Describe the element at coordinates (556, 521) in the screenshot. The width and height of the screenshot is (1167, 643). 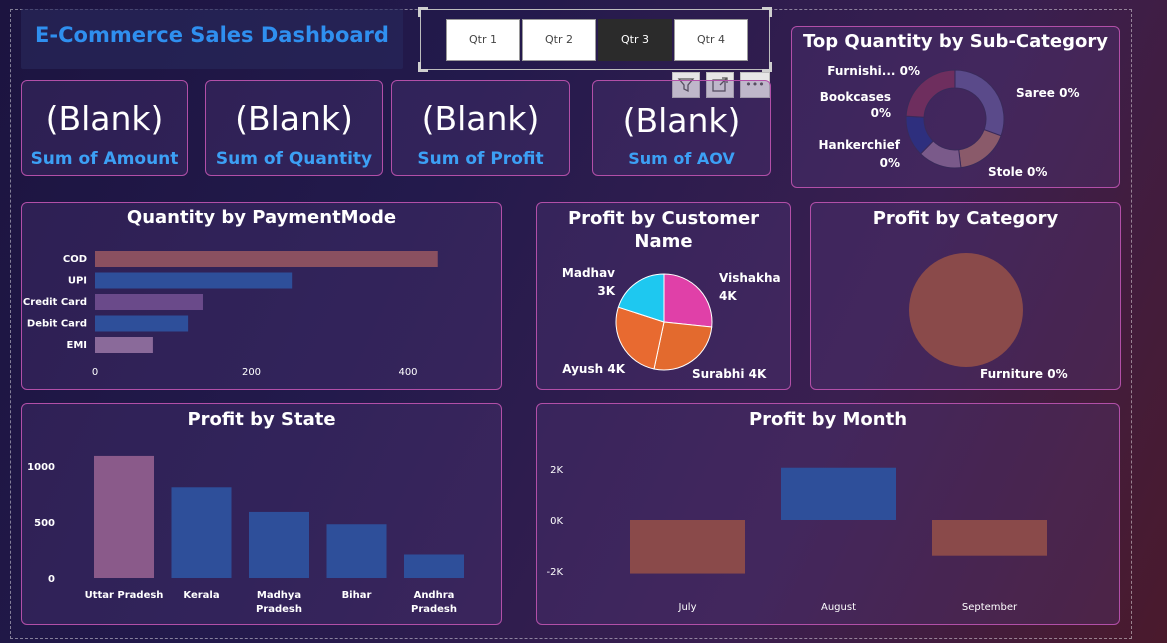
I see `axis-tick-label: 0K` at that location.